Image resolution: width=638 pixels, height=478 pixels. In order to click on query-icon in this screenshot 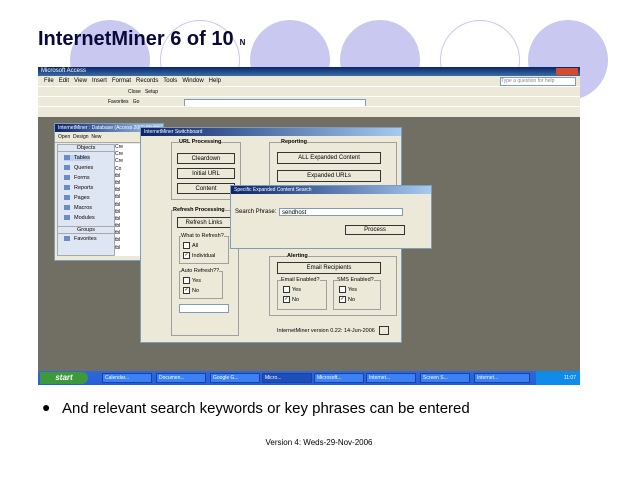, I will do `click(67, 168)`.